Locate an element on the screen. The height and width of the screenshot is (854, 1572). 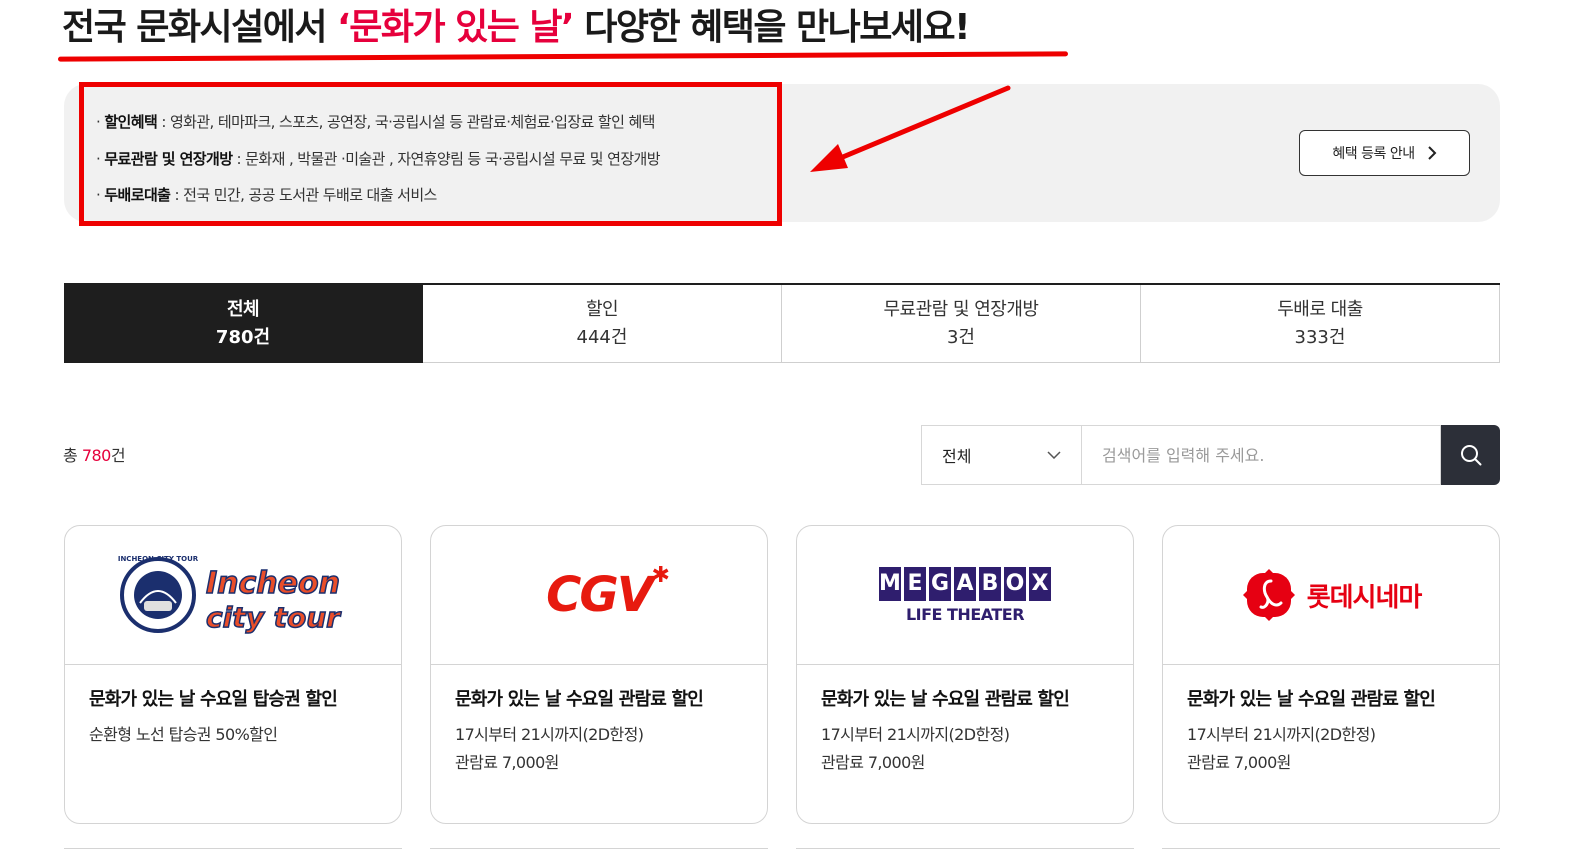
search-input is located at coordinates (1261, 455).